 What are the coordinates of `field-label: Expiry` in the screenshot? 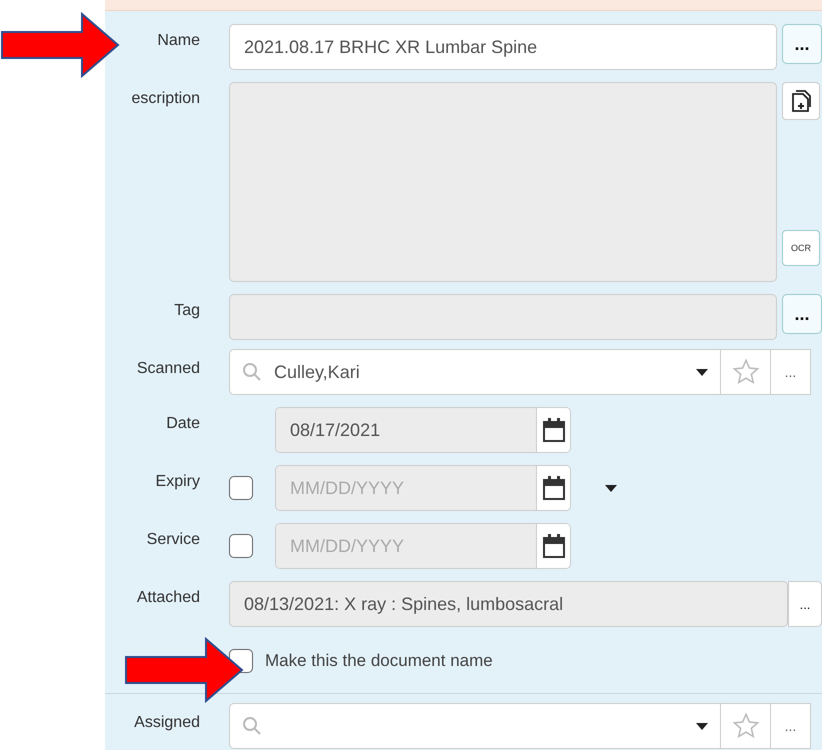 It's located at (177, 481).